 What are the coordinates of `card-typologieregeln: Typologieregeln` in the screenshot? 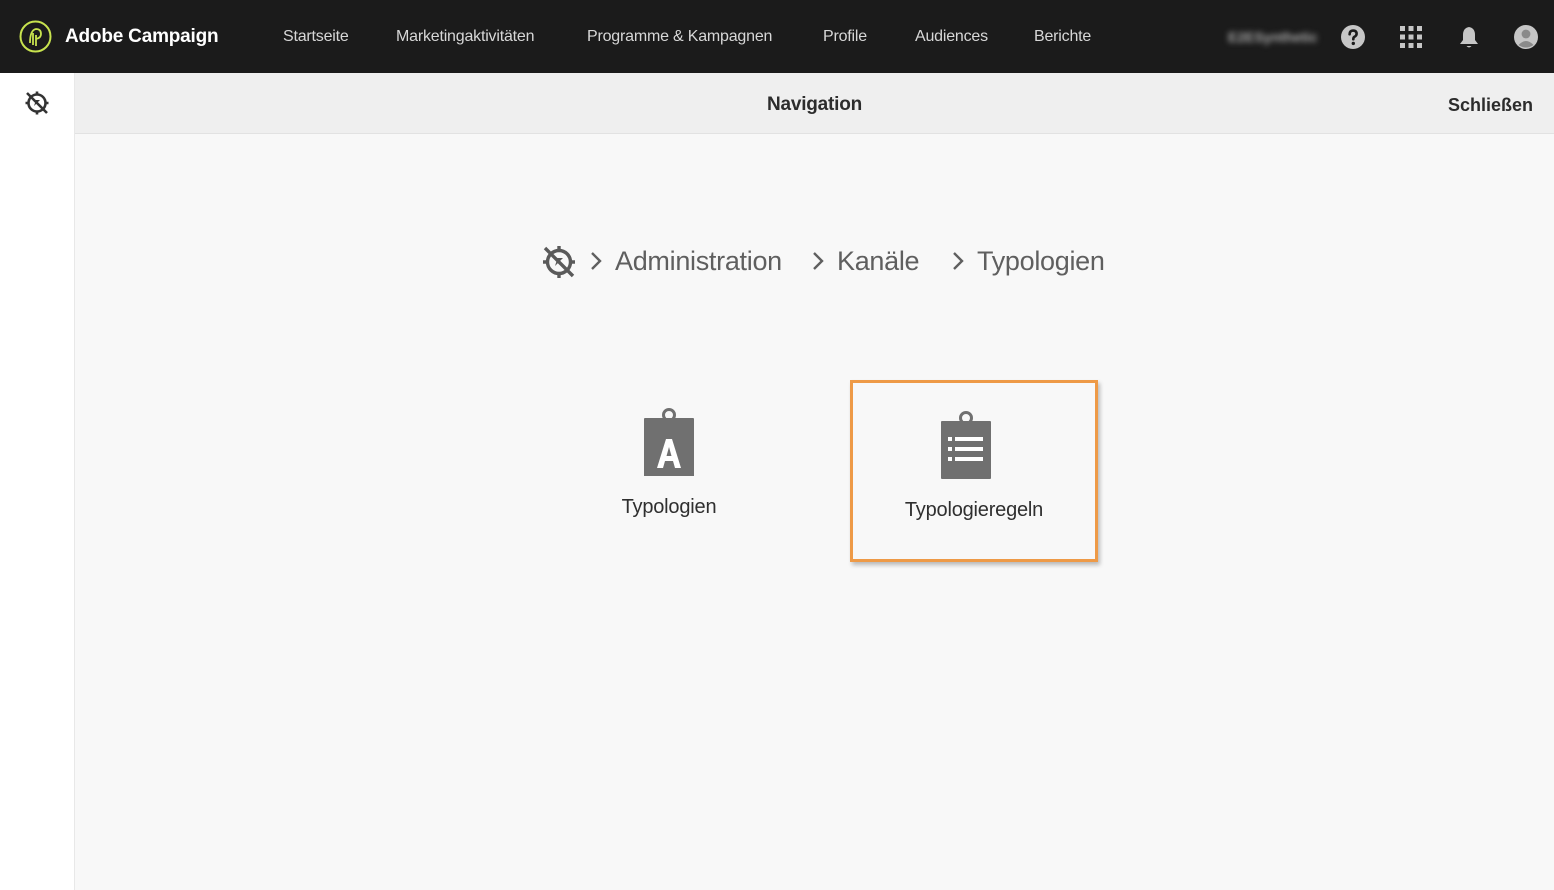 It's located at (974, 471).